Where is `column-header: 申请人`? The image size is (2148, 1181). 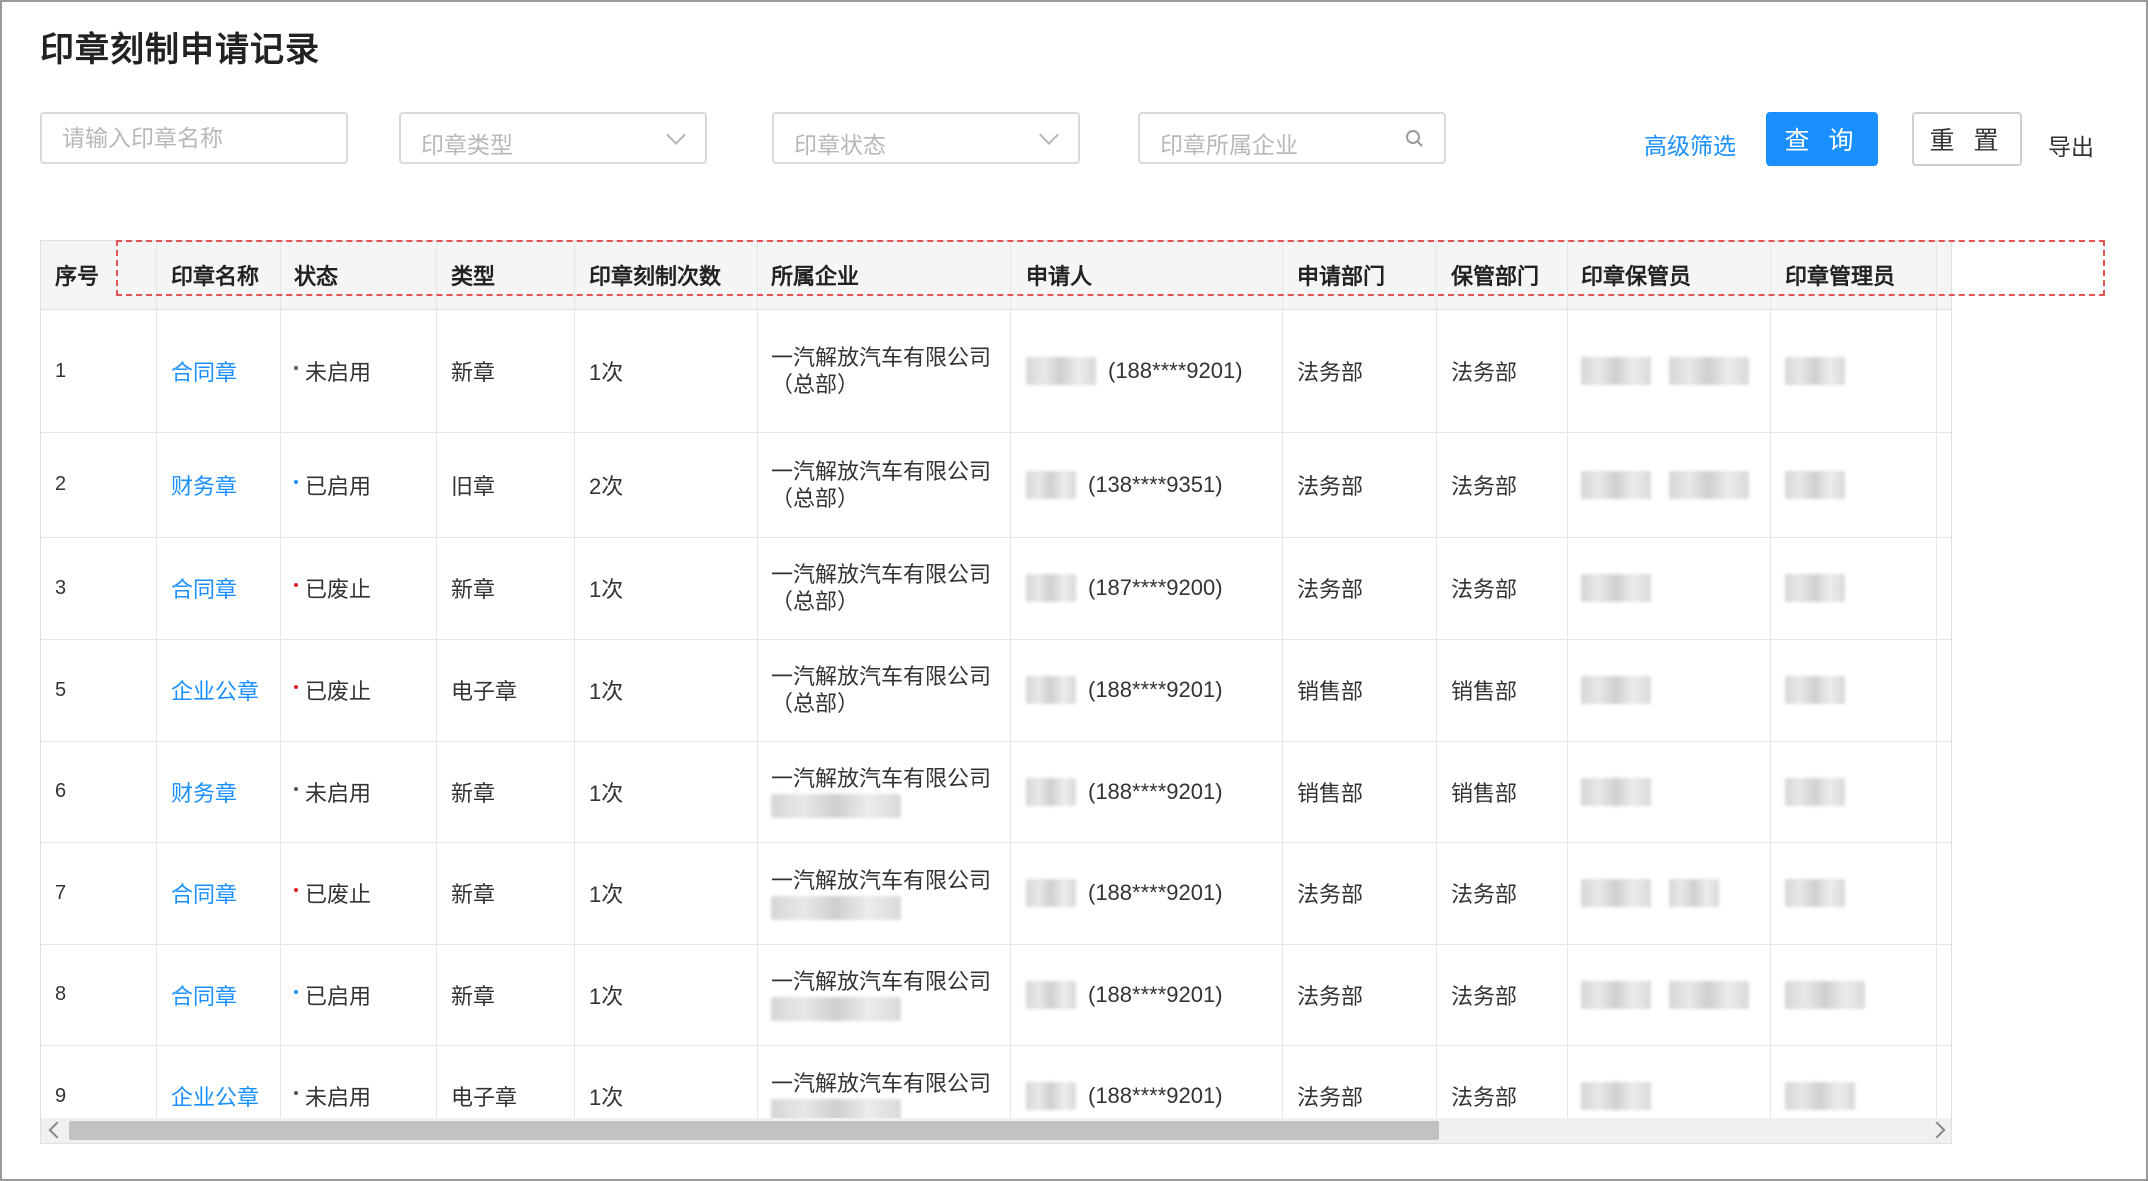 column-header: 申请人 is located at coordinates (1147, 275).